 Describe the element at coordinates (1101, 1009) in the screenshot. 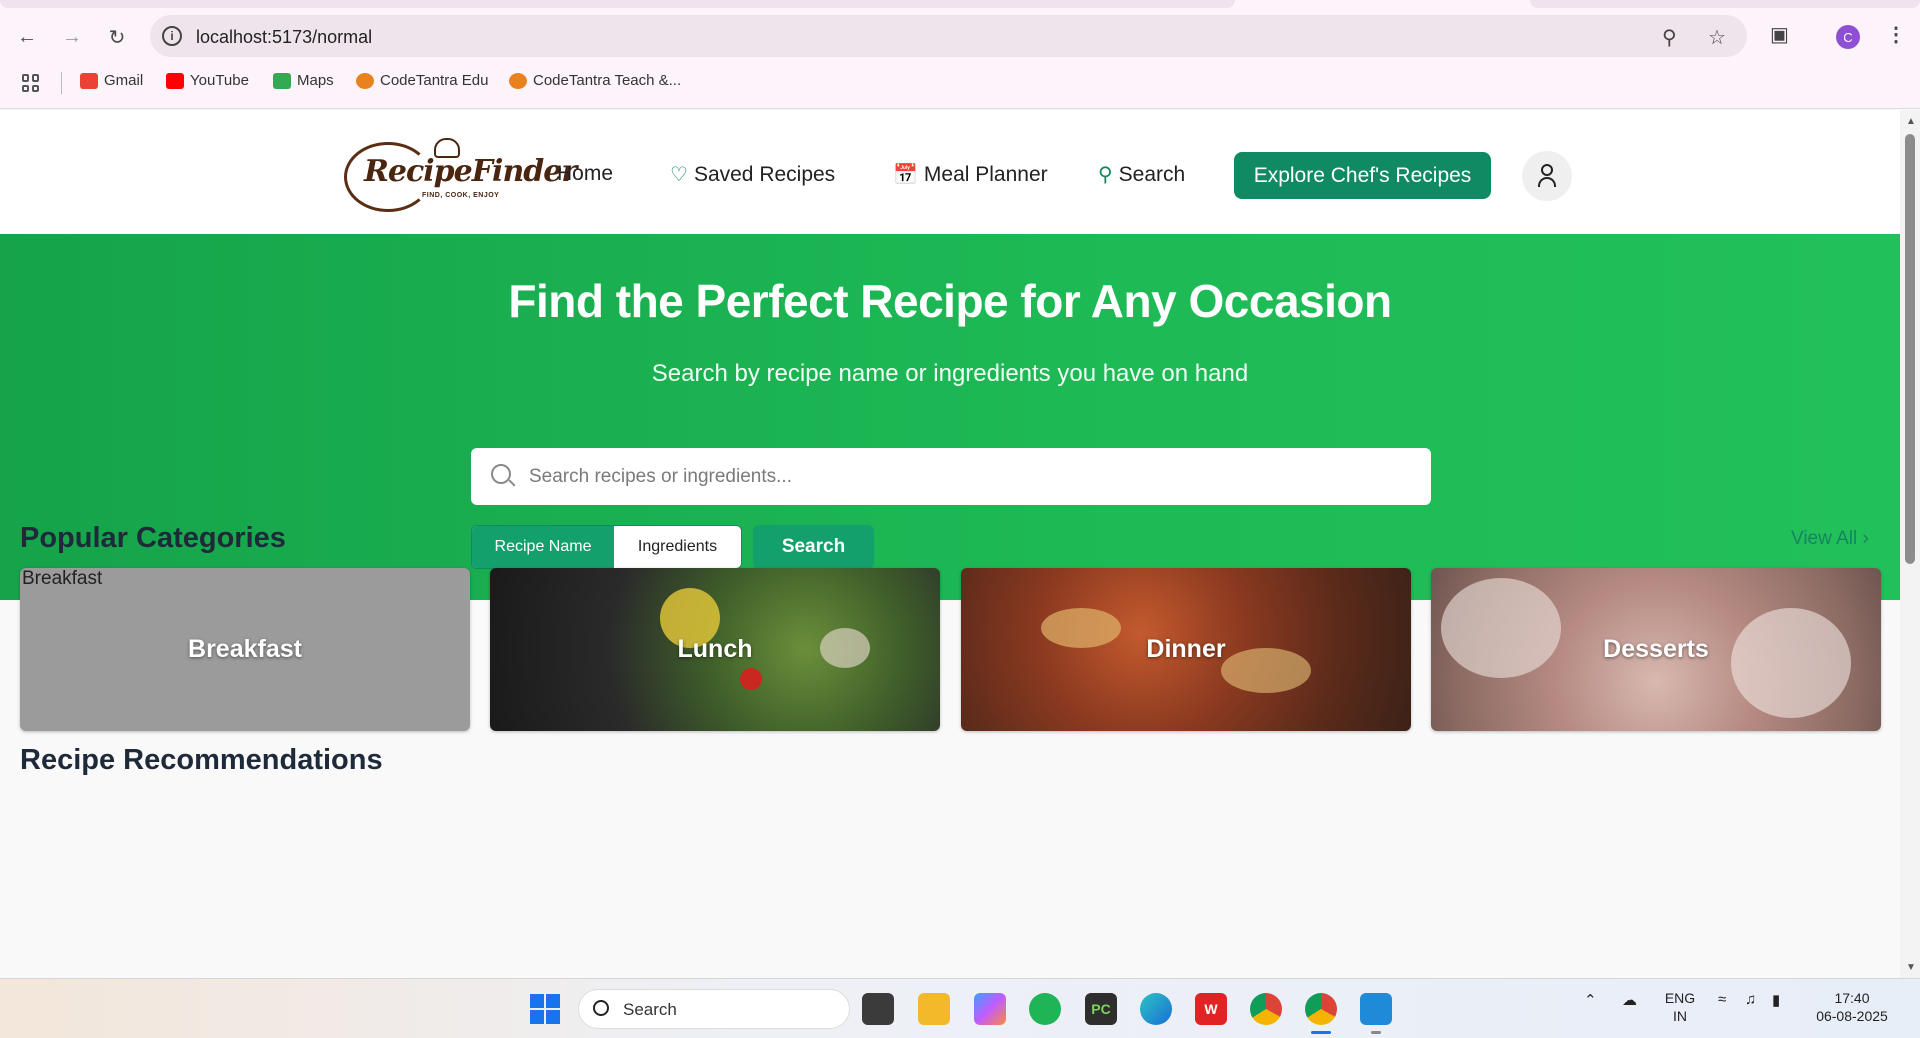

I see `pycharm-icon: PC` at that location.